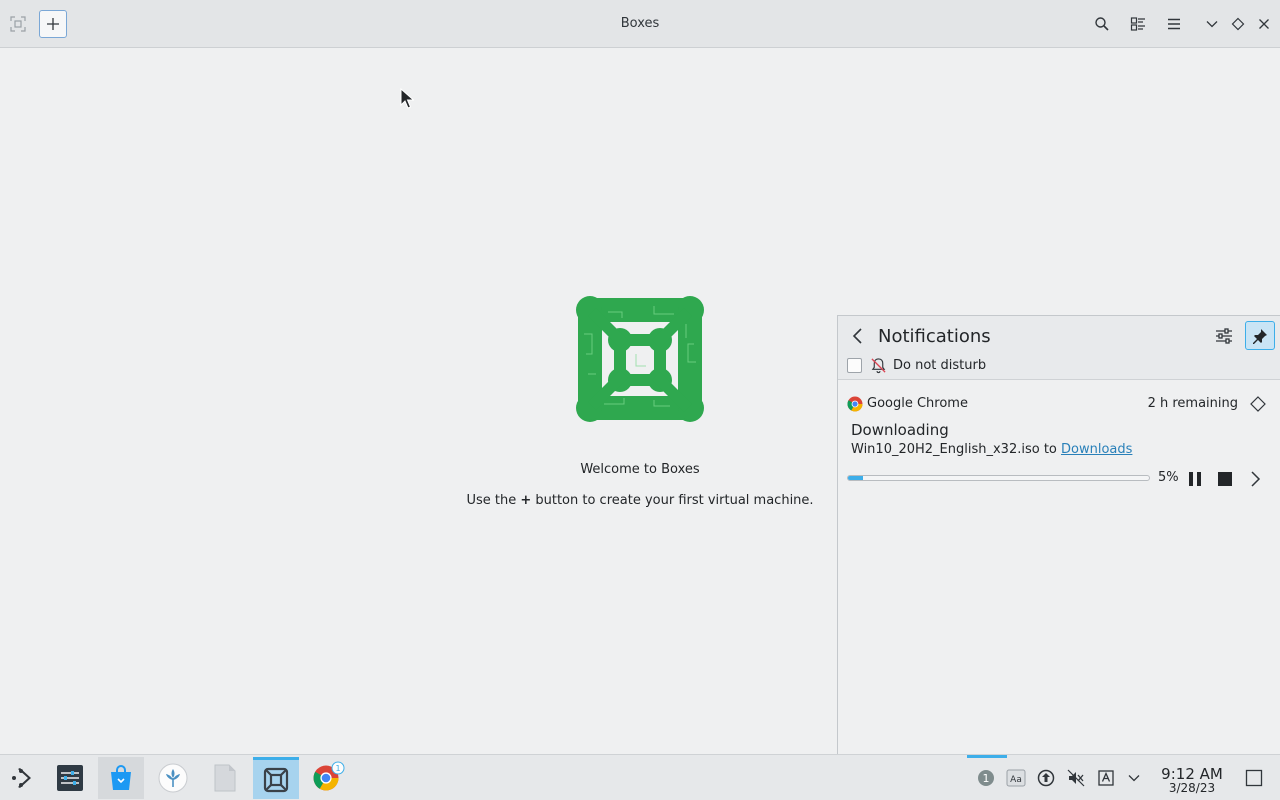 Image resolution: width=1280 pixels, height=800 pixels. I want to click on search-icon, so click(1102, 24).